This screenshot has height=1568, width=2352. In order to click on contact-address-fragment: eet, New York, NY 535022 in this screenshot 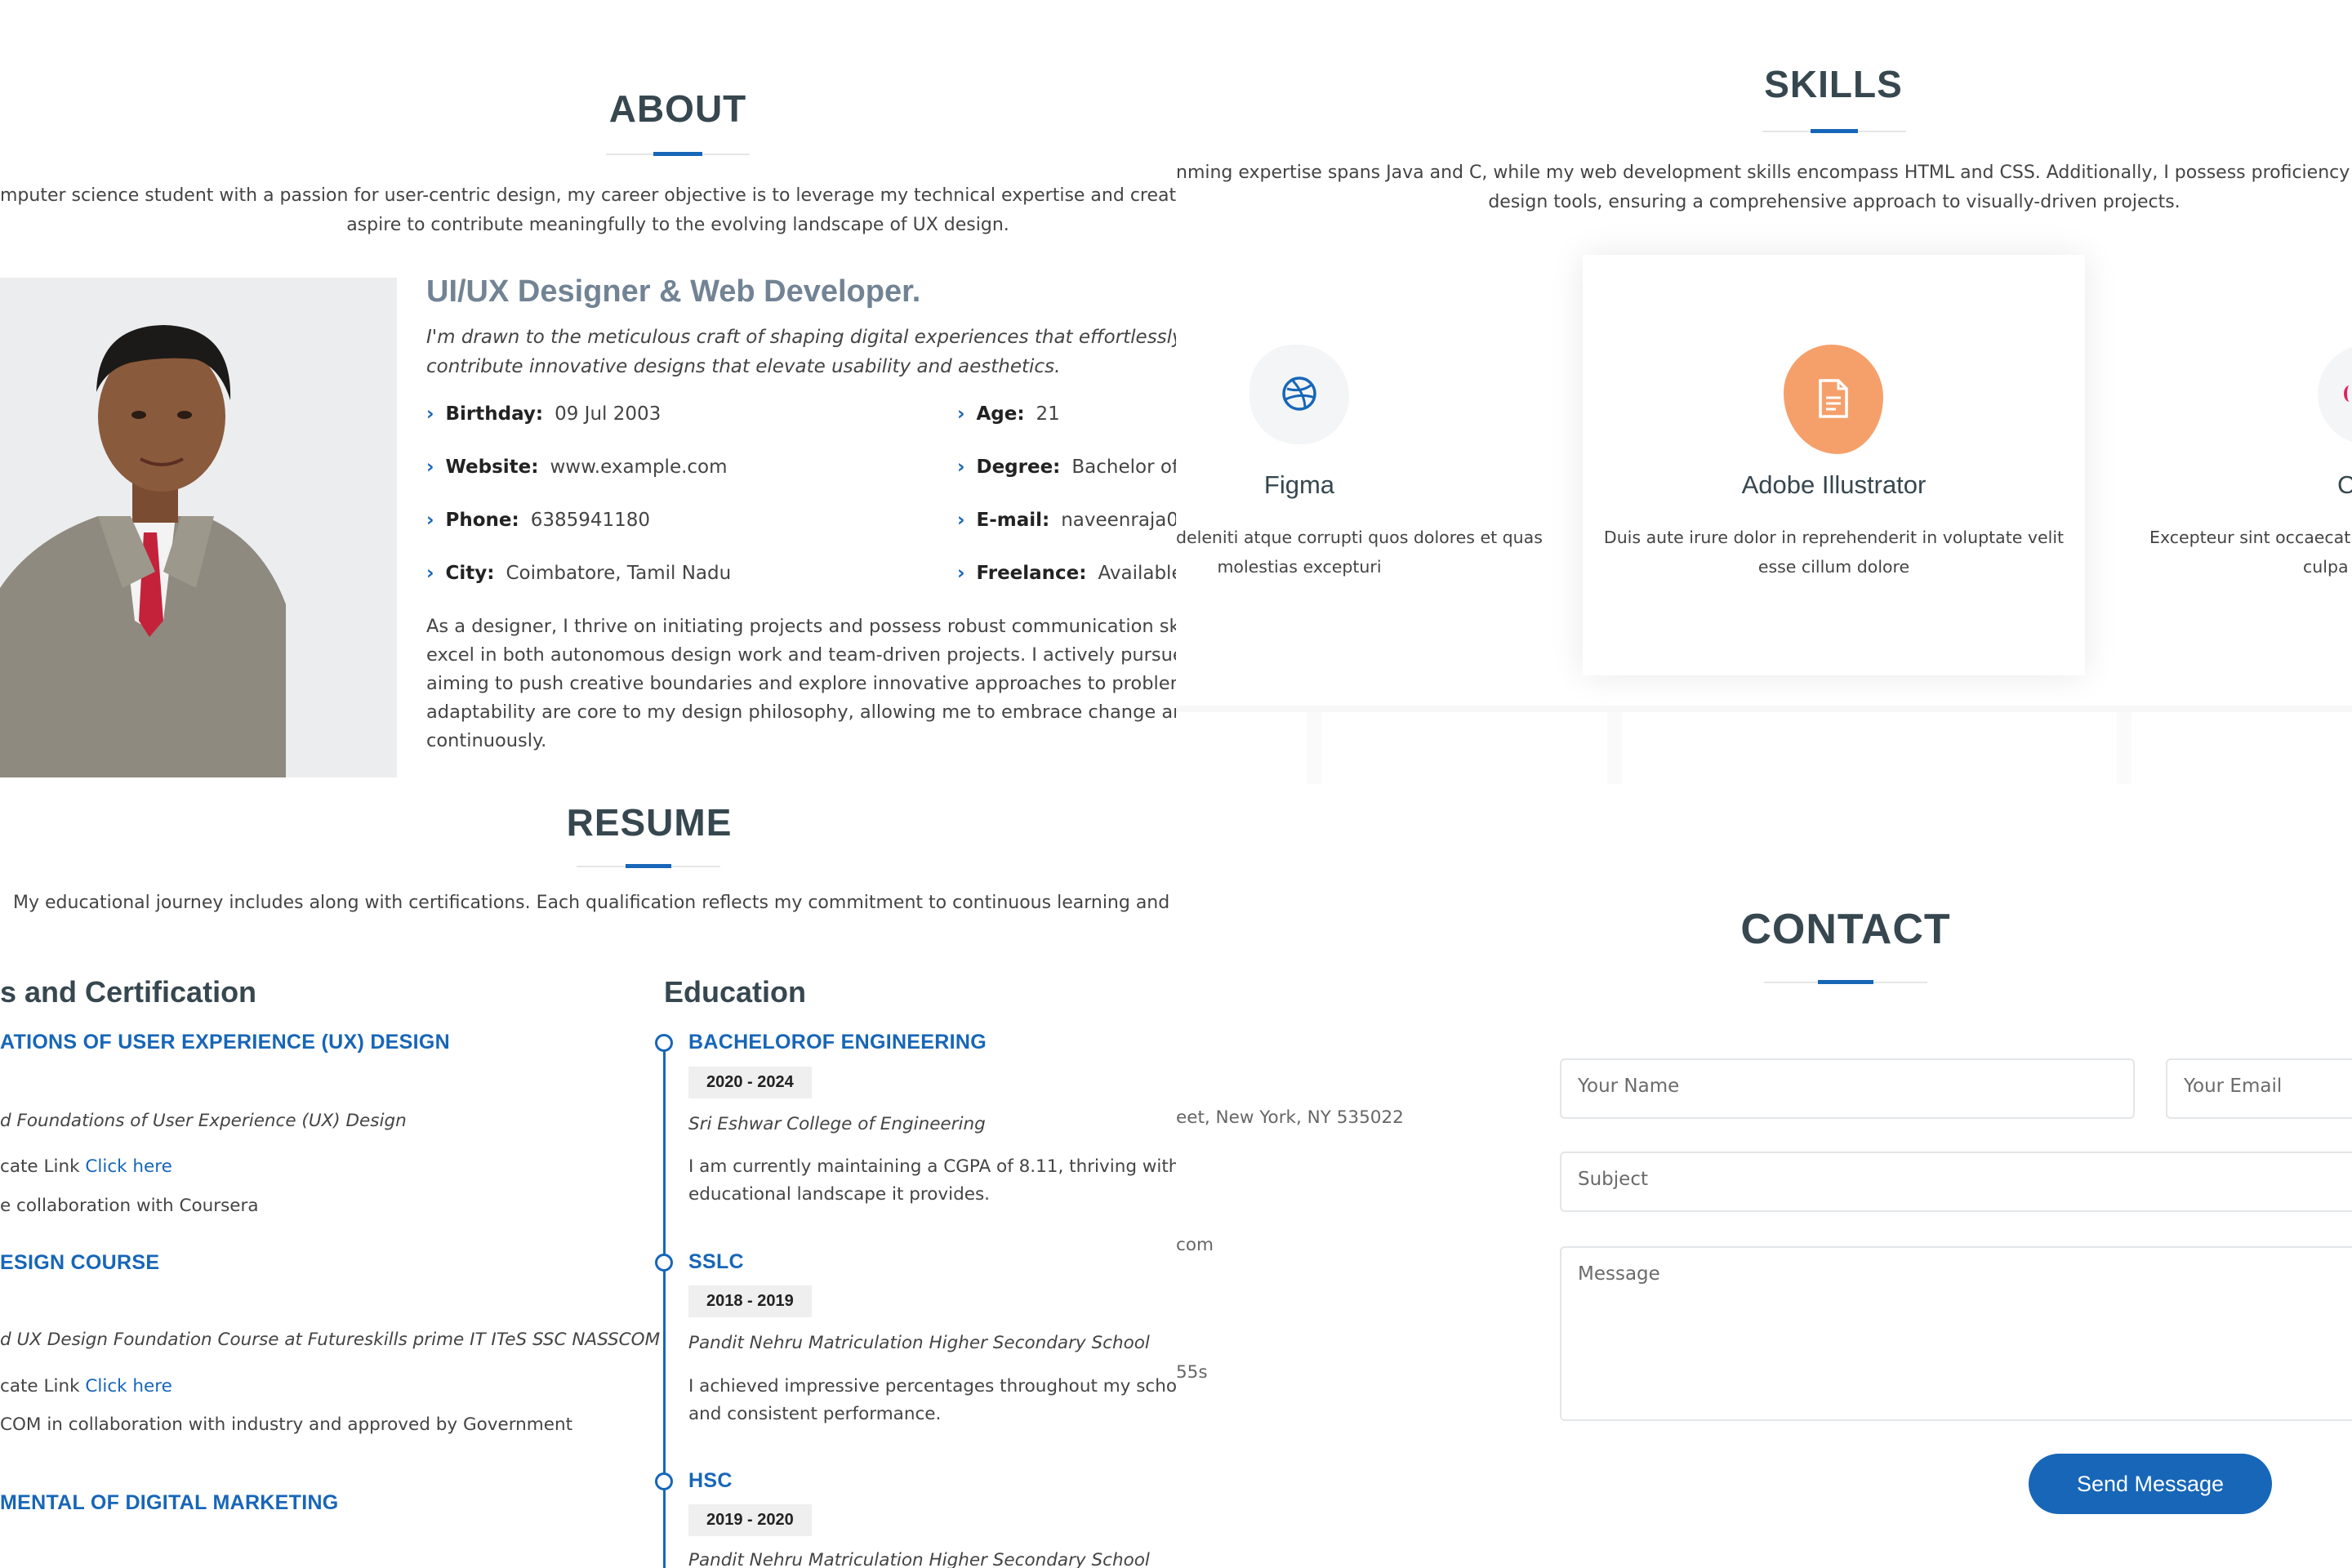, I will do `click(1290, 1117)`.